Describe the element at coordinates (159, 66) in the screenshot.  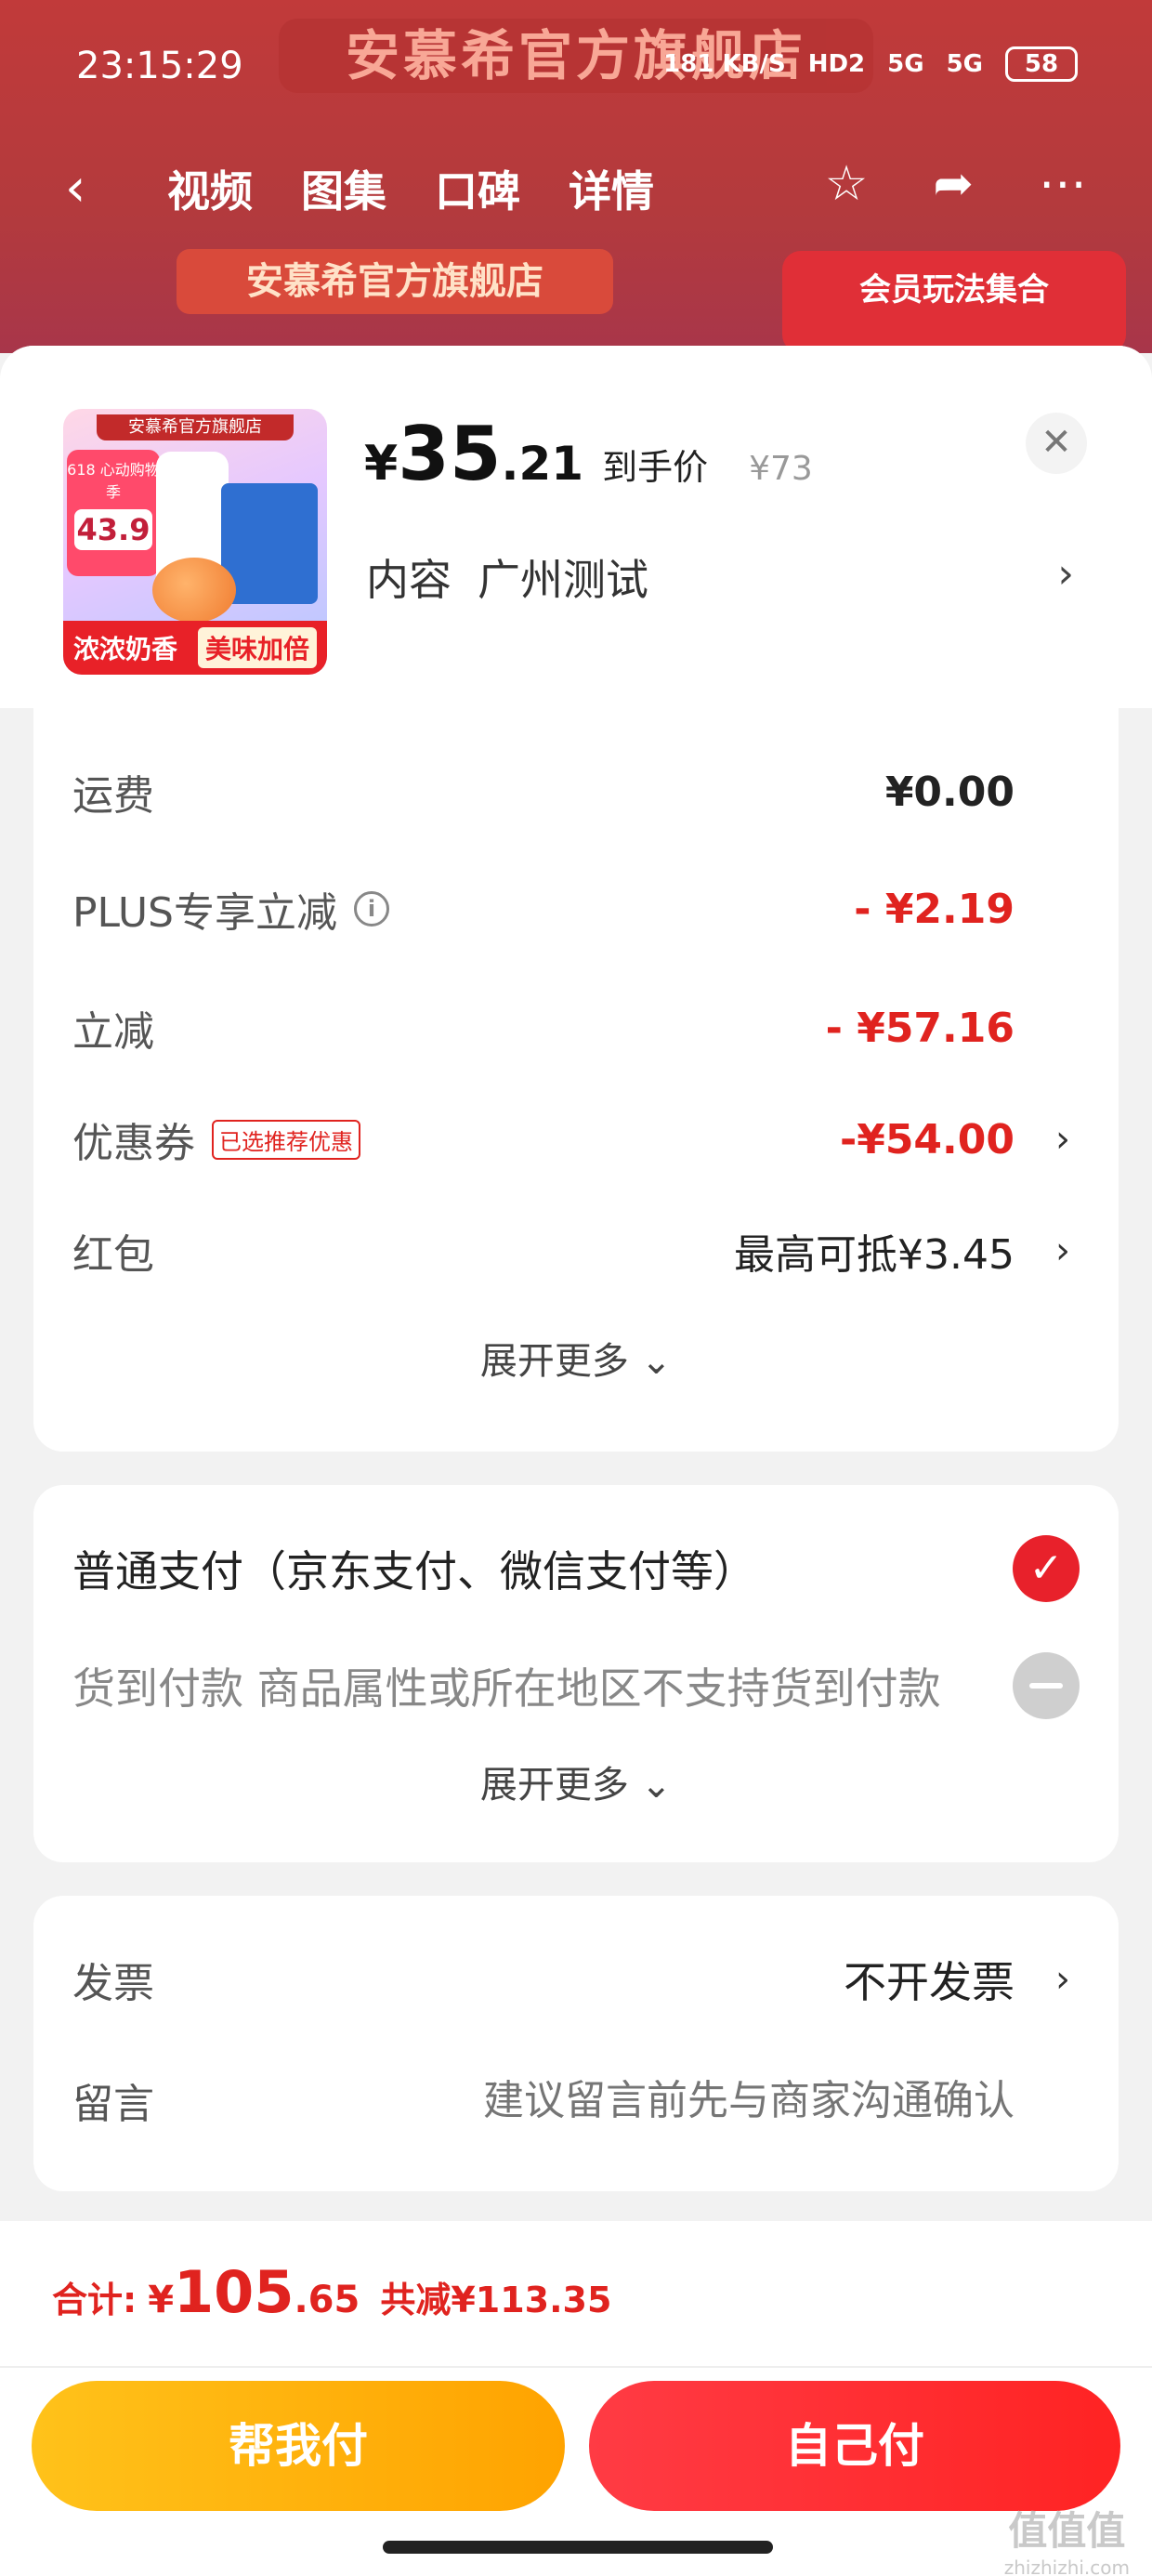
I see `status-time: 23:15:29` at that location.